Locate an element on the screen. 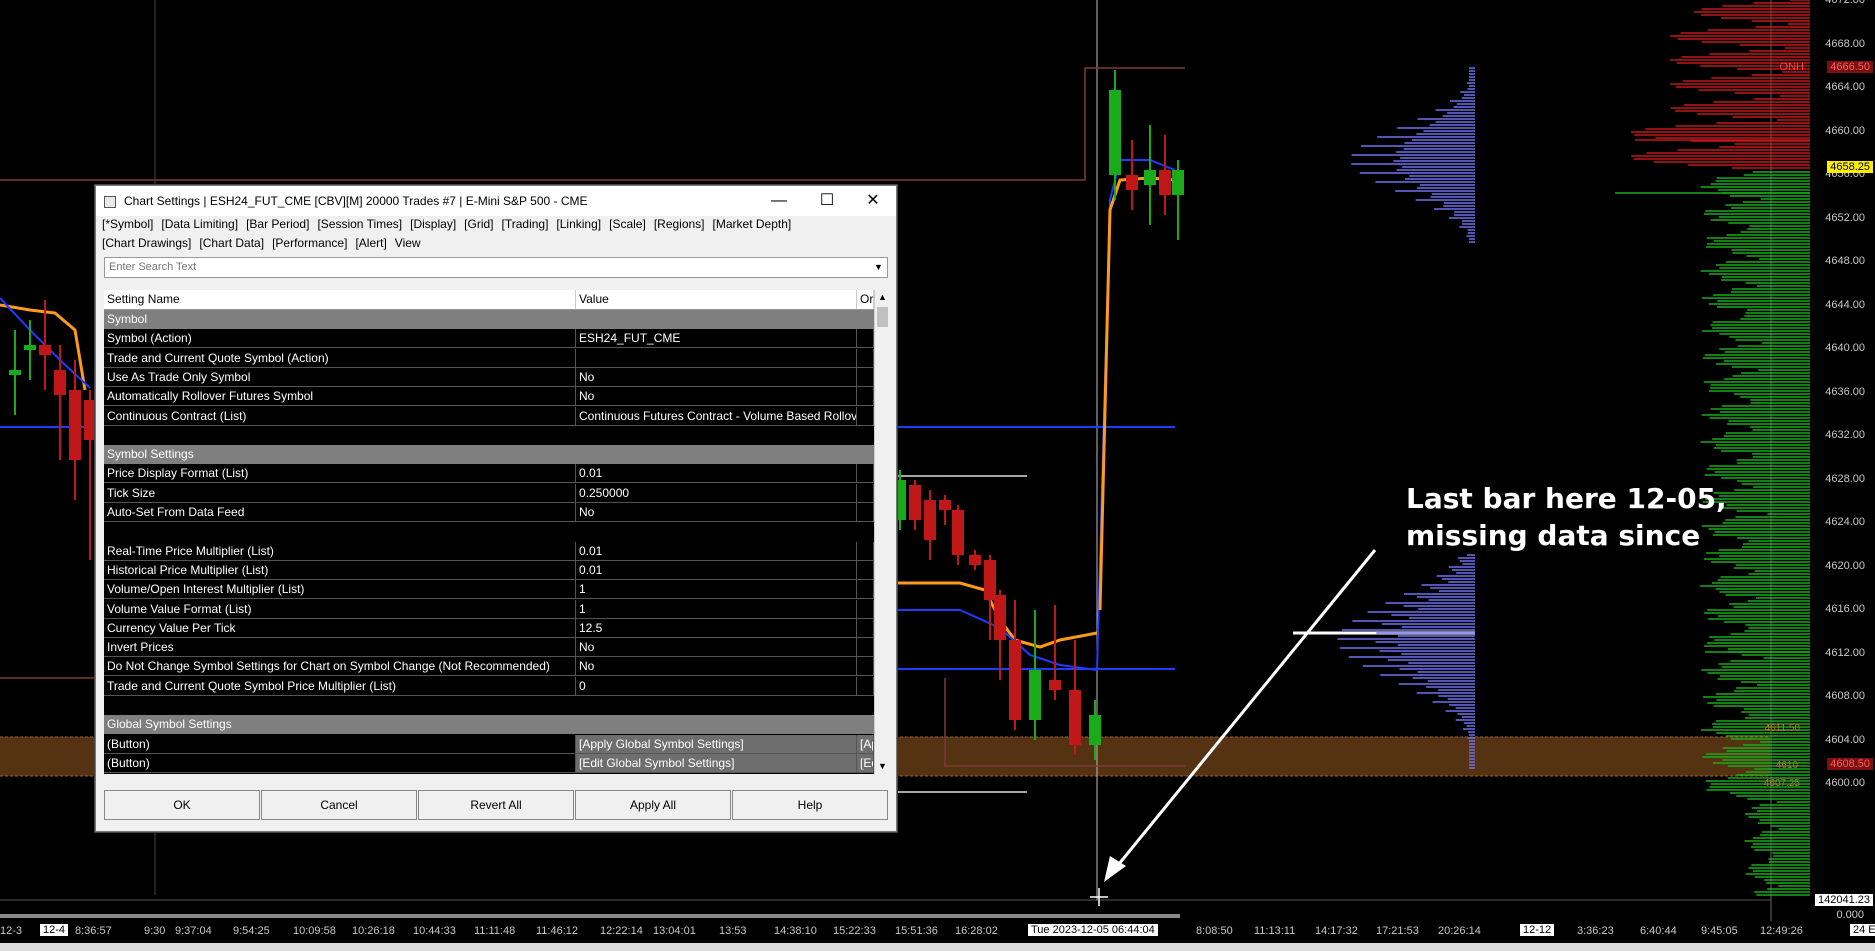 The width and height of the screenshot is (1875, 951). search-box: ▼ is located at coordinates (496, 267).